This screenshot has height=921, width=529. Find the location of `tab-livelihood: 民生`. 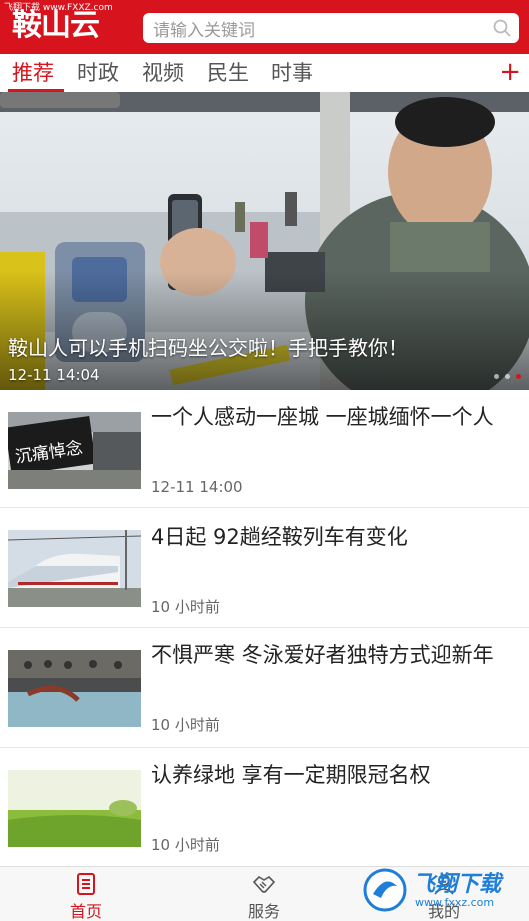

tab-livelihood: 民生 is located at coordinates (228, 73).